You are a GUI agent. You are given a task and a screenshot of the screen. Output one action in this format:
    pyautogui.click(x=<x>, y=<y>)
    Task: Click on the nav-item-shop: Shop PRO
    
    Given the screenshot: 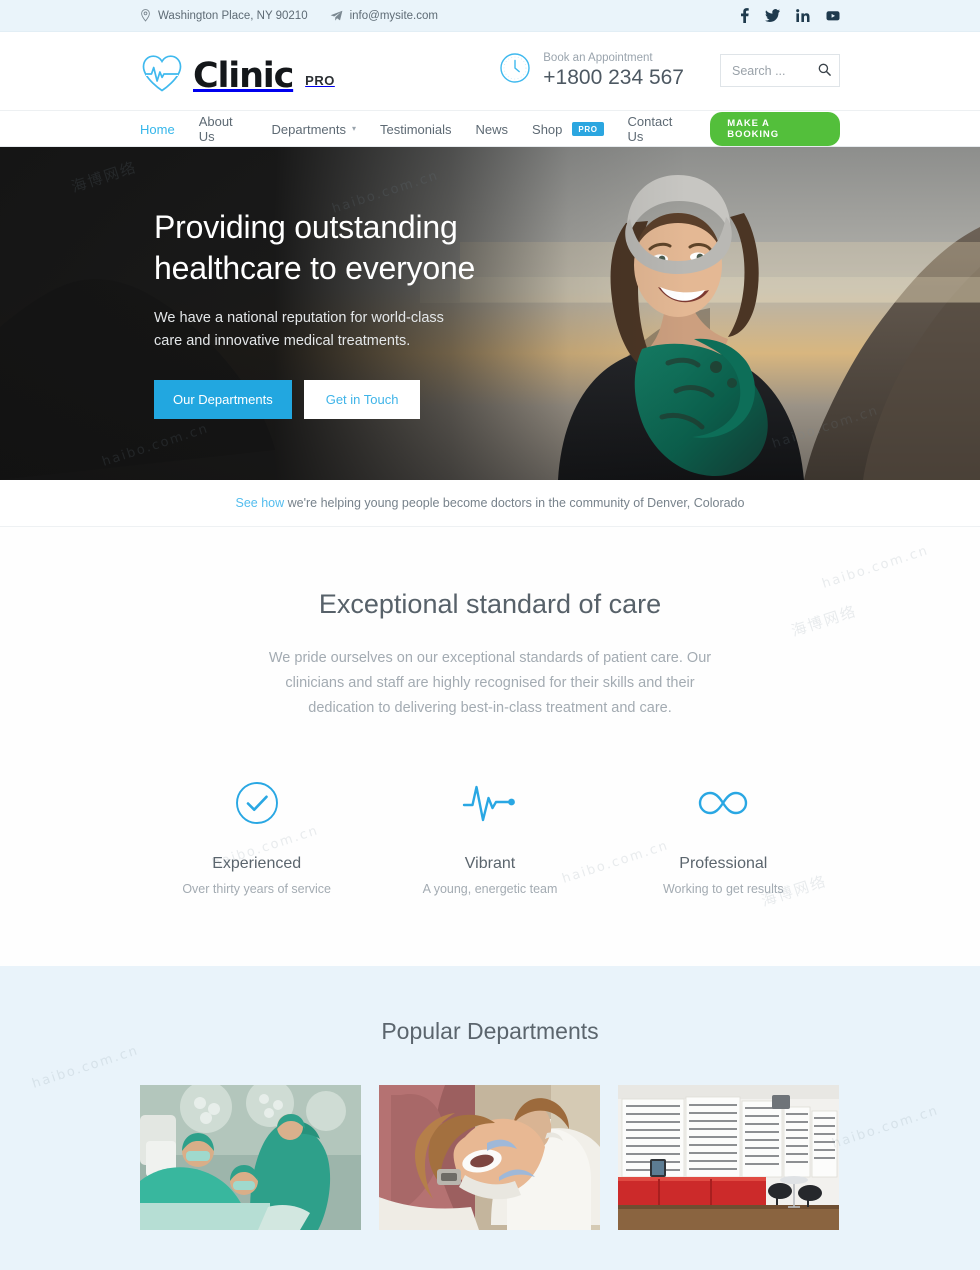 What is the action you would take?
    pyautogui.click(x=568, y=129)
    